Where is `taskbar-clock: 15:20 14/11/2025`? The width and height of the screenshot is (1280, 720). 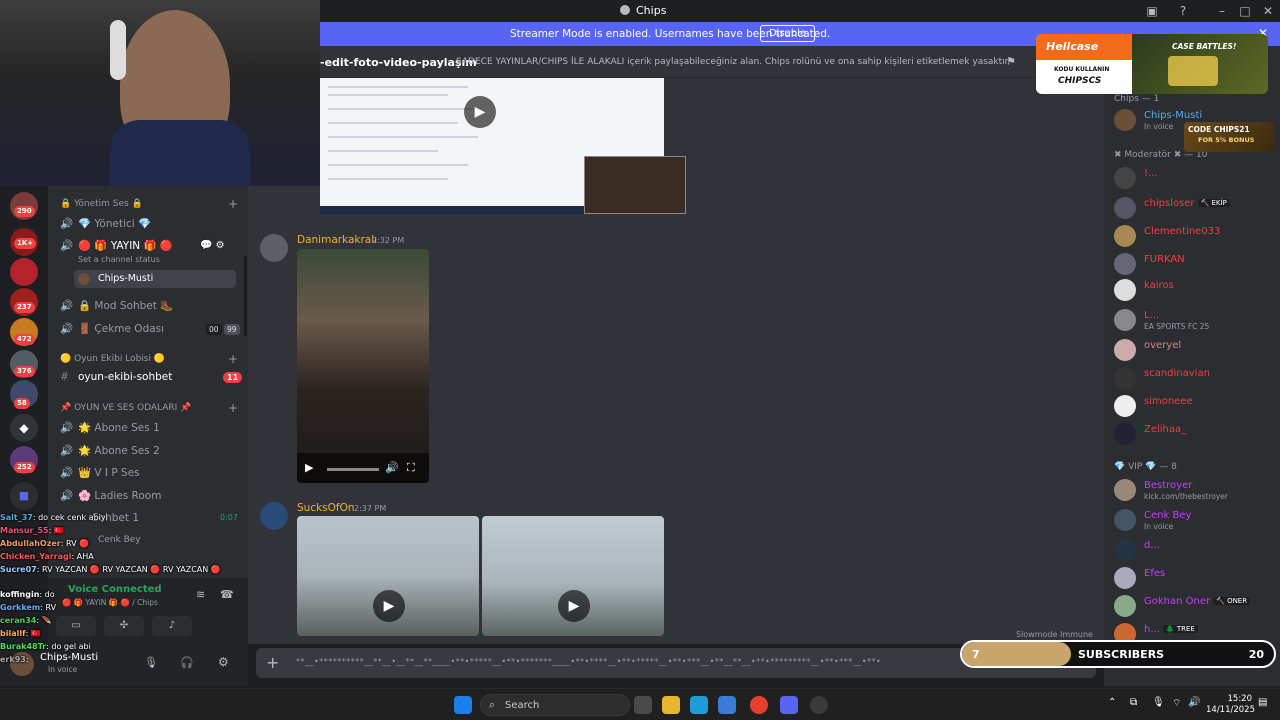
taskbar-clock: 15:20 14/11/2025 is located at coordinates (1230, 705).